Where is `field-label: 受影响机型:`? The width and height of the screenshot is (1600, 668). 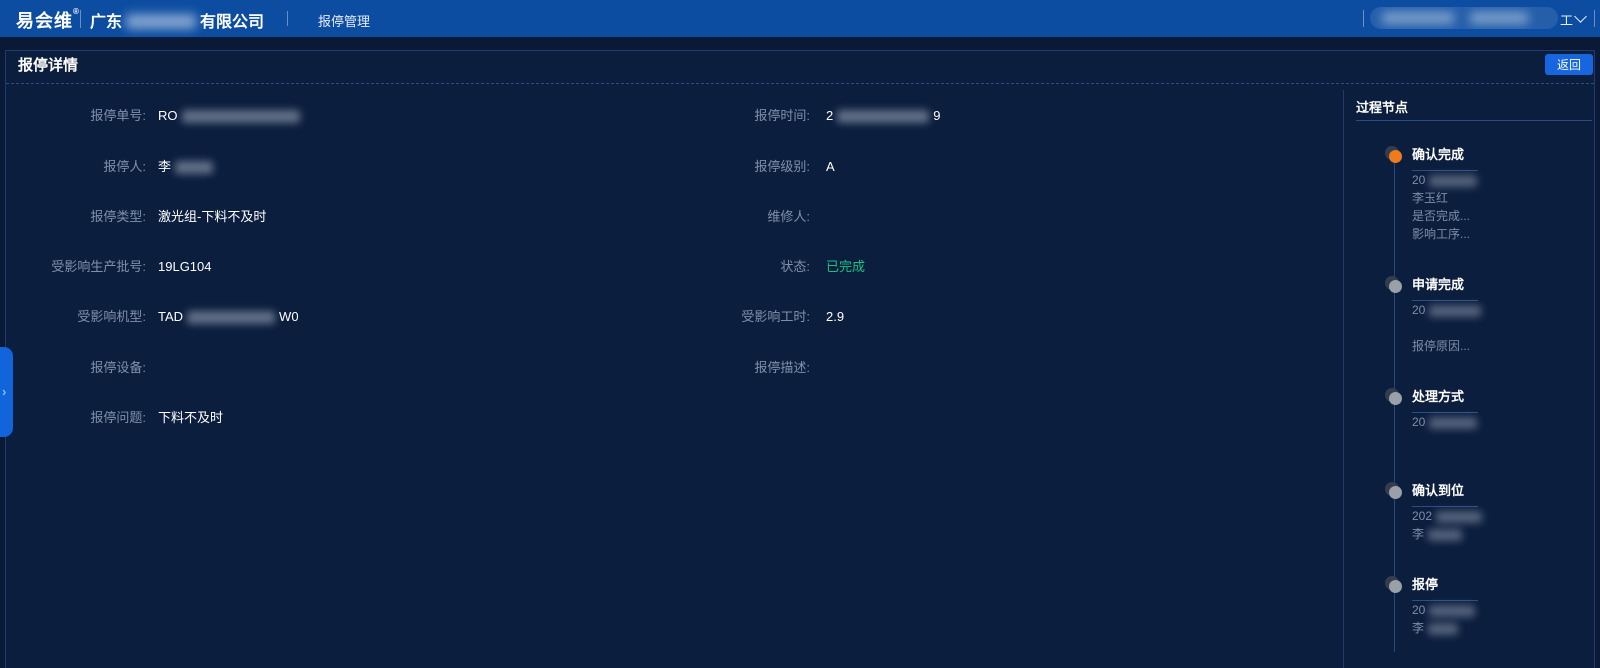
field-label: 受影响机型: is located at coordinates (111, 316).